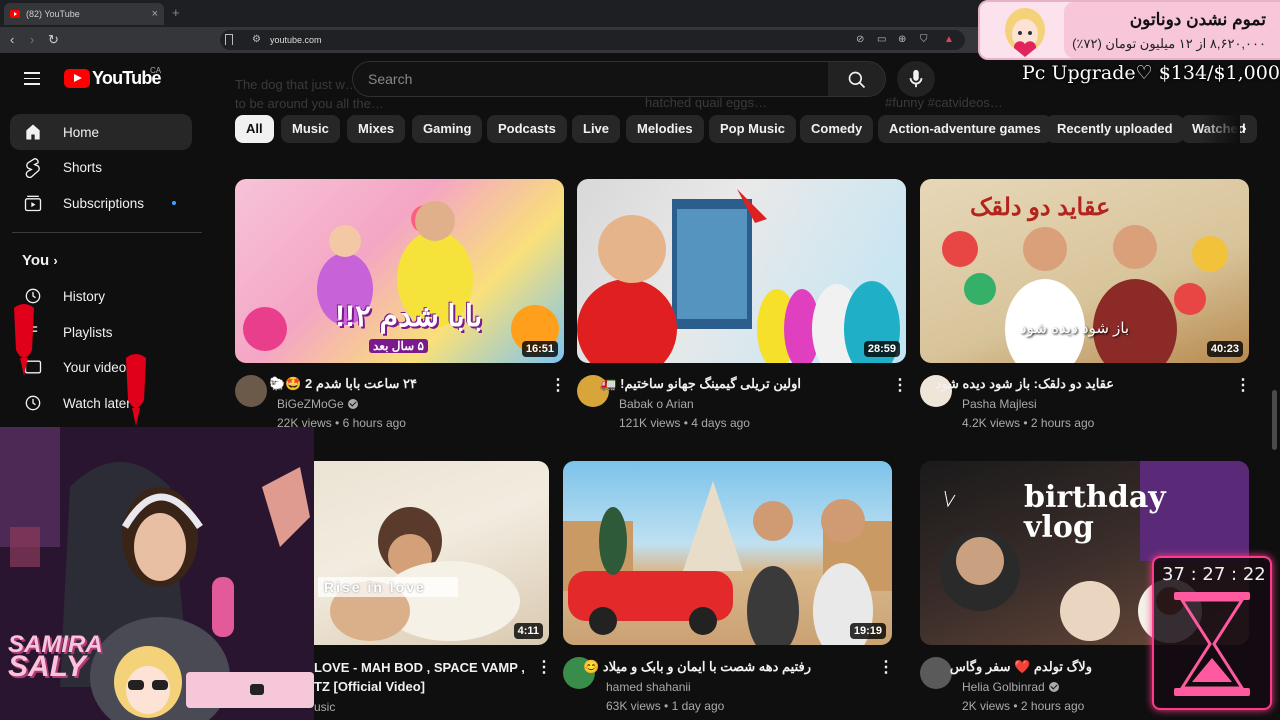  Describe the element at coordinates (156, 70) in the screenshot. I see `region-code: CA` at that location.